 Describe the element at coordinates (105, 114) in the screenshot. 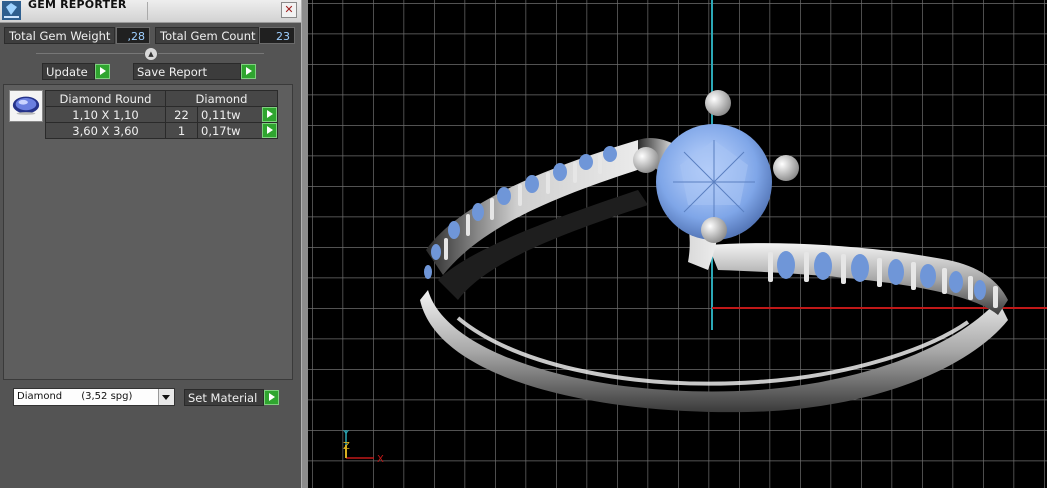

I see `gem-size: 1,10 X 1,10` at that location.